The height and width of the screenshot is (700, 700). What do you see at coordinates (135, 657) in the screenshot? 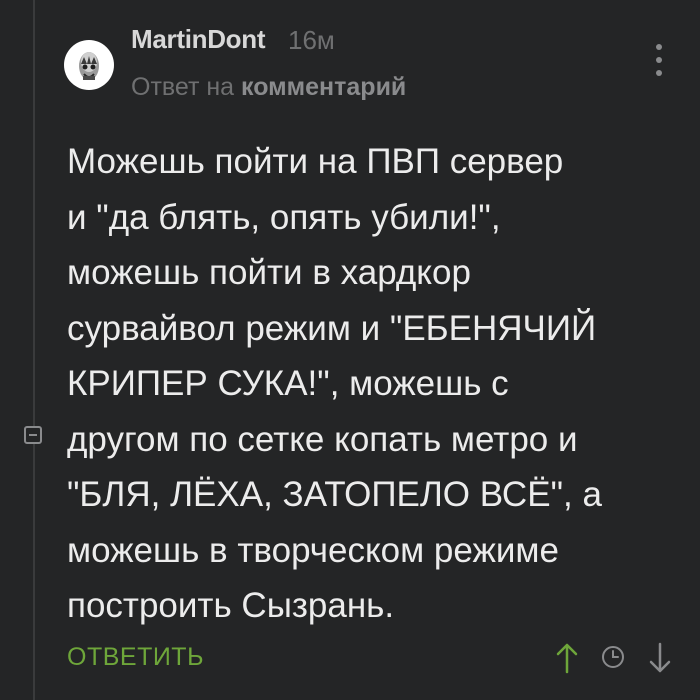
I see `reply-button: ОТВЕТИТЬ` at bounding box center [135, 657].